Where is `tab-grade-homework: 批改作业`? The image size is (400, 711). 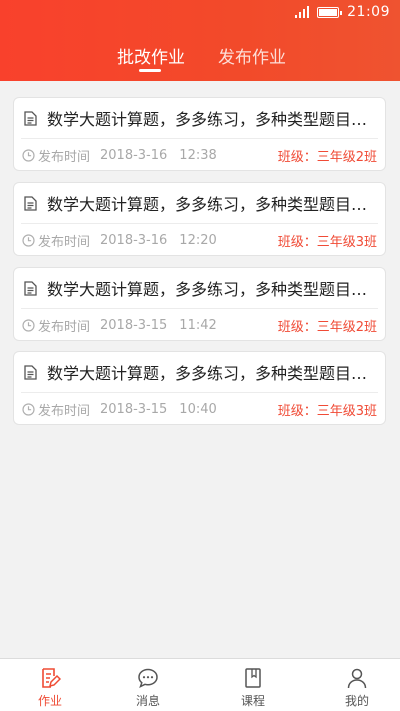 tab-grade-homework: 批改作业 is located at coordinates (151, 55).